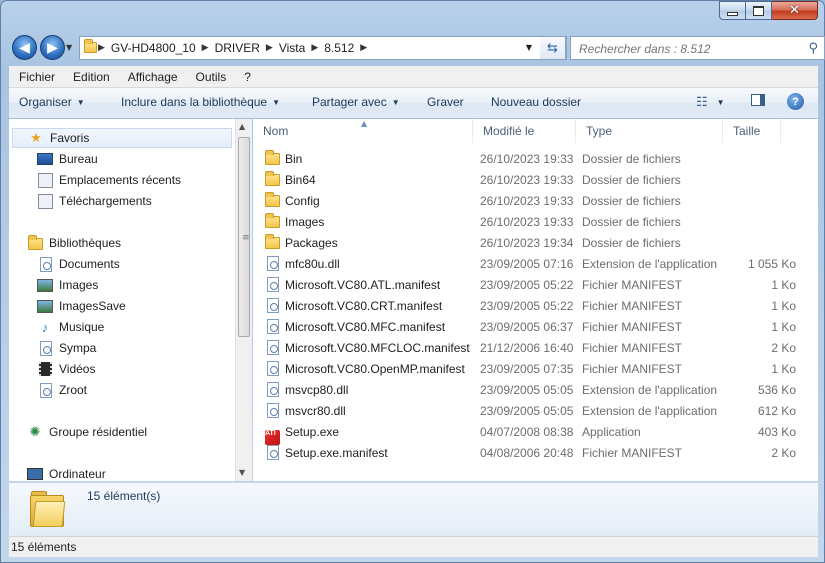 The height and width of the screenshot is (563, 825). Describe the element at coordinates (553, 48) in the screenshot. I see `refresh-button: ⇆` at that location.